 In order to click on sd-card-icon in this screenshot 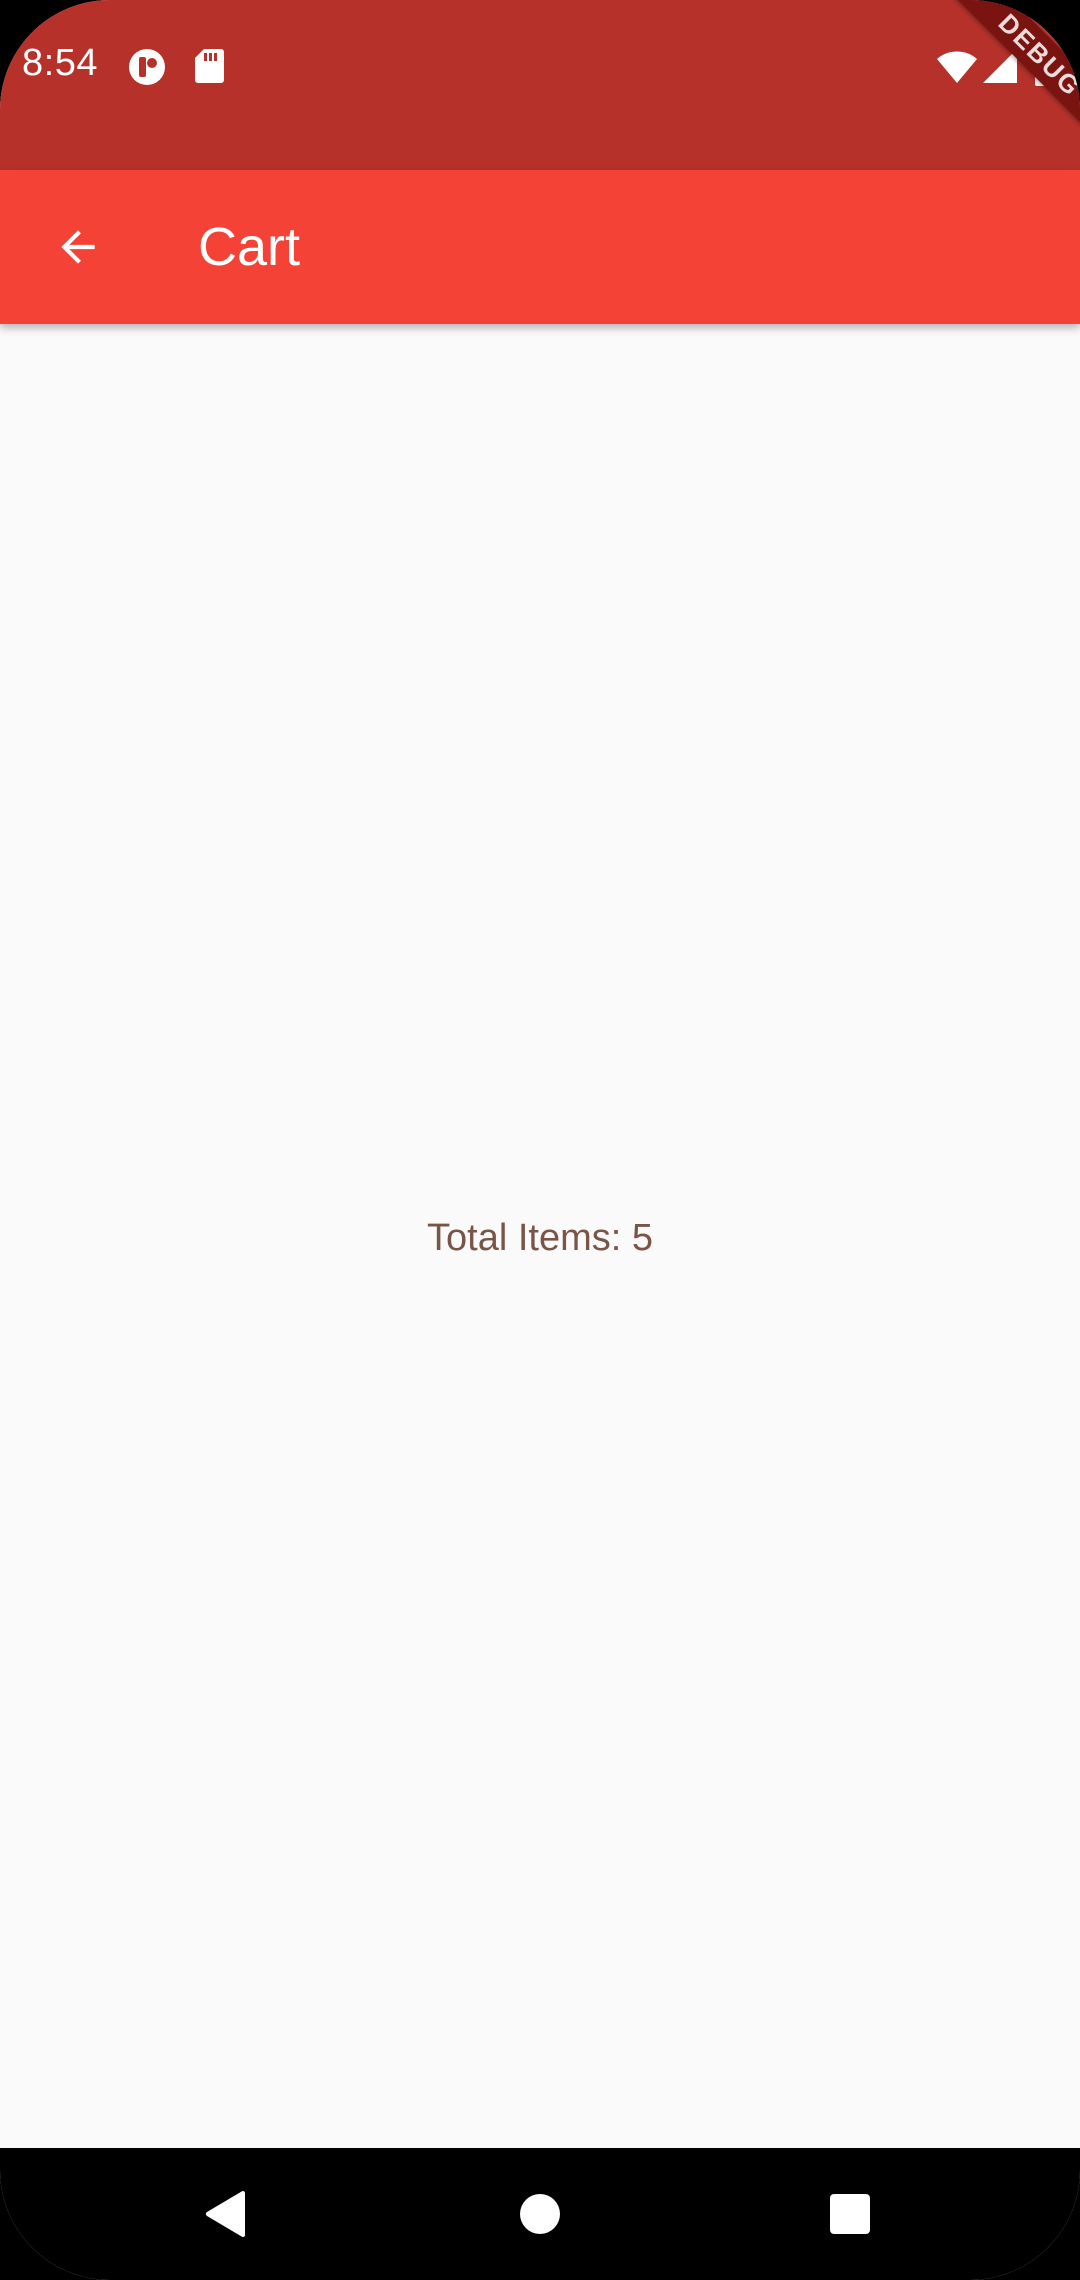, I will do `click(209, 66)`.